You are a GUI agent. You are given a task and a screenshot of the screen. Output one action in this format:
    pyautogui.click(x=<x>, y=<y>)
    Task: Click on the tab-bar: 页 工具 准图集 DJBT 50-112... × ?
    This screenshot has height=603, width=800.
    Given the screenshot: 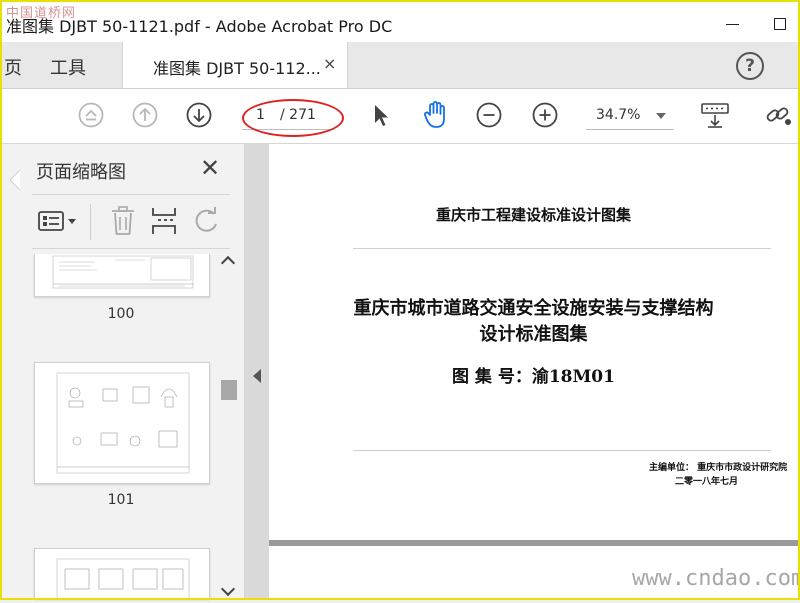 What is the action you would take?
    pyautogui.click(x=400, y=65)
    